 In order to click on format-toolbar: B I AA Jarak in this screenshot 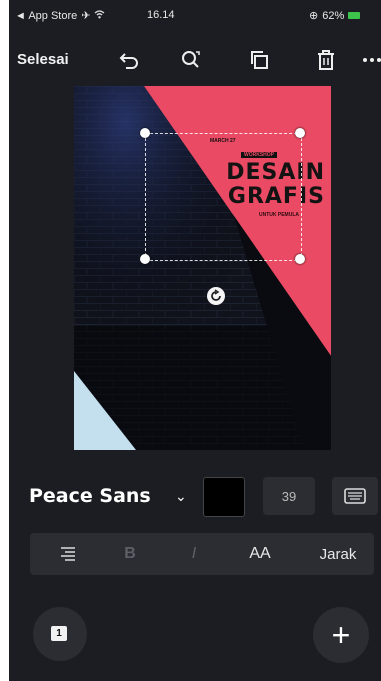, I will do `click(202, 554)`.